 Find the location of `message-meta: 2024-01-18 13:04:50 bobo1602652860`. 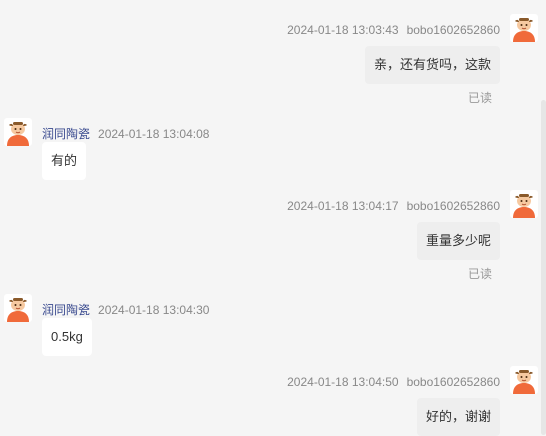

message-meta: 2024-01-18 13:04:50 bobo1602652860 is located at coordinates (393, 382).